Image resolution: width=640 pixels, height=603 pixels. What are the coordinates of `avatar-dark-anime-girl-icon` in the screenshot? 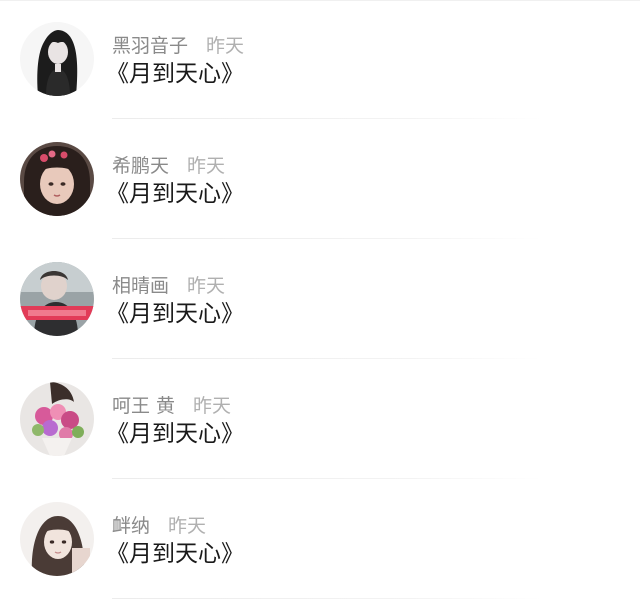 It's located at (57, 59).